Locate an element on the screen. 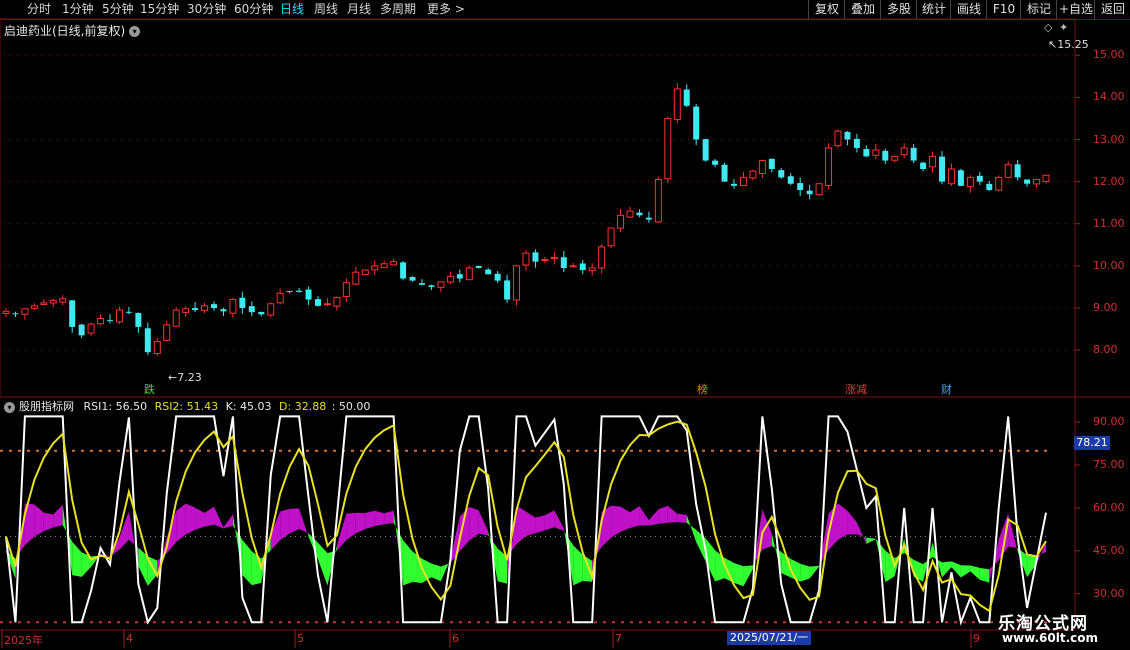 The image size is (1130, 650). date-tick-label: 2025年 is located at coordinates (23, 640).